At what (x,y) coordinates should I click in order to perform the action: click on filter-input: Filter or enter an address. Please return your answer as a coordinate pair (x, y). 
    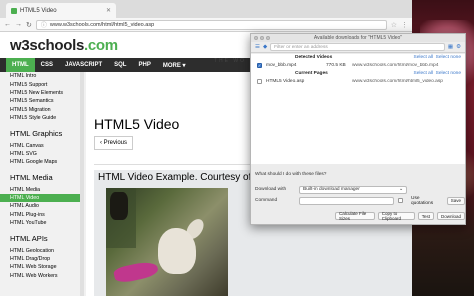
    Looking at the image, I should click on (357, 47).